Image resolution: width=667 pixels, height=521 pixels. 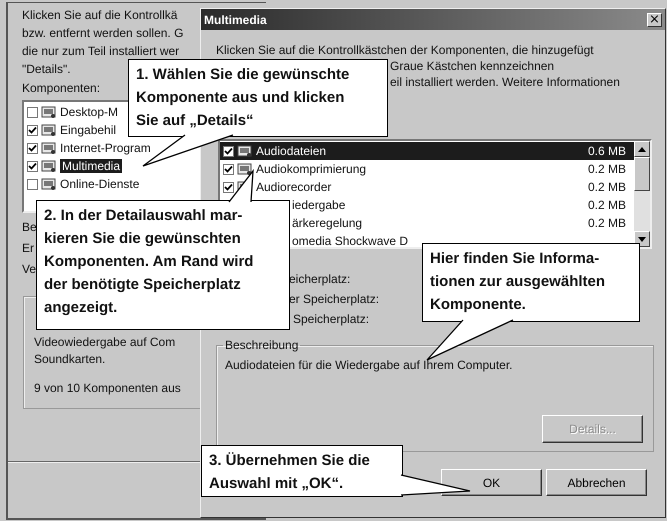 I want to click on instruction-text: "Details"., so click(x=46, y=69).